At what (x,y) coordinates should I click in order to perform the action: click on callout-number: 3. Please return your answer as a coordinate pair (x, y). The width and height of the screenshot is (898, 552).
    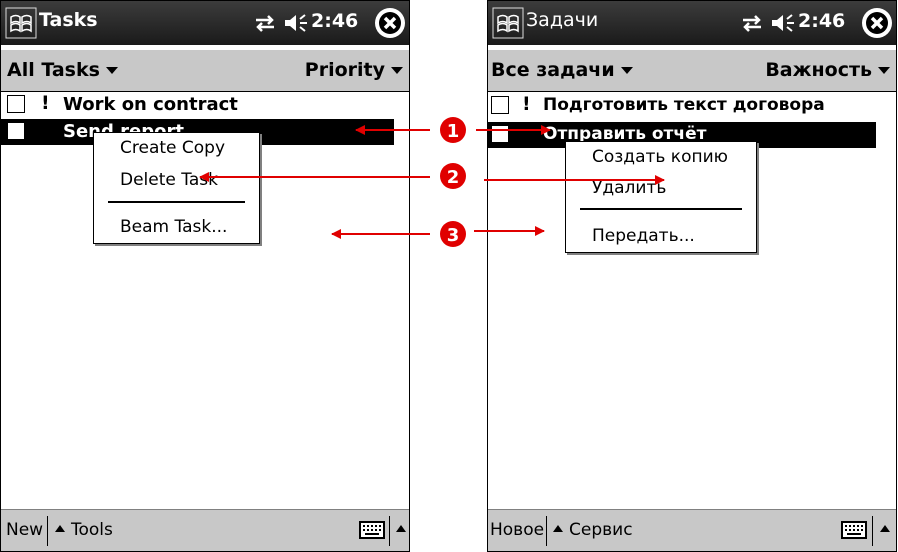
    Looking at the image, I should click on (453, 235).